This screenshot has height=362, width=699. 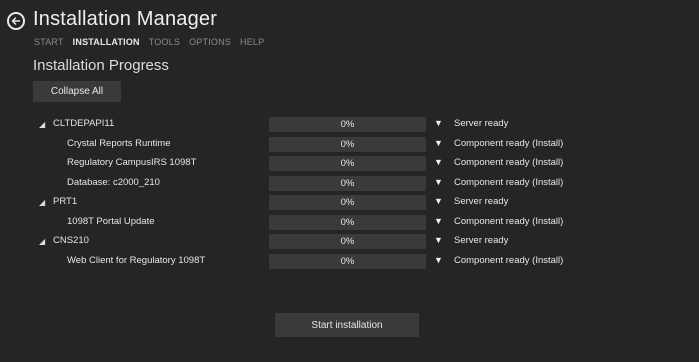 I want to click on tab-start: START, so click(x=49, y=42).